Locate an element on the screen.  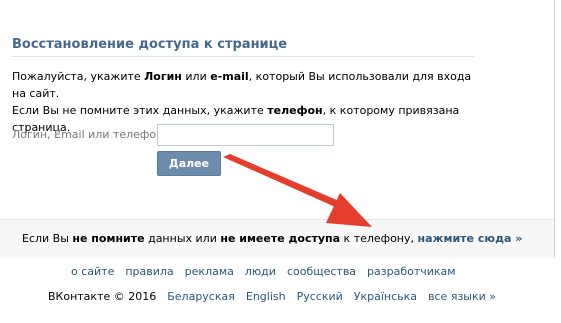
page-title: Восстановление доступа к странице is located at coordinates (150, 44).